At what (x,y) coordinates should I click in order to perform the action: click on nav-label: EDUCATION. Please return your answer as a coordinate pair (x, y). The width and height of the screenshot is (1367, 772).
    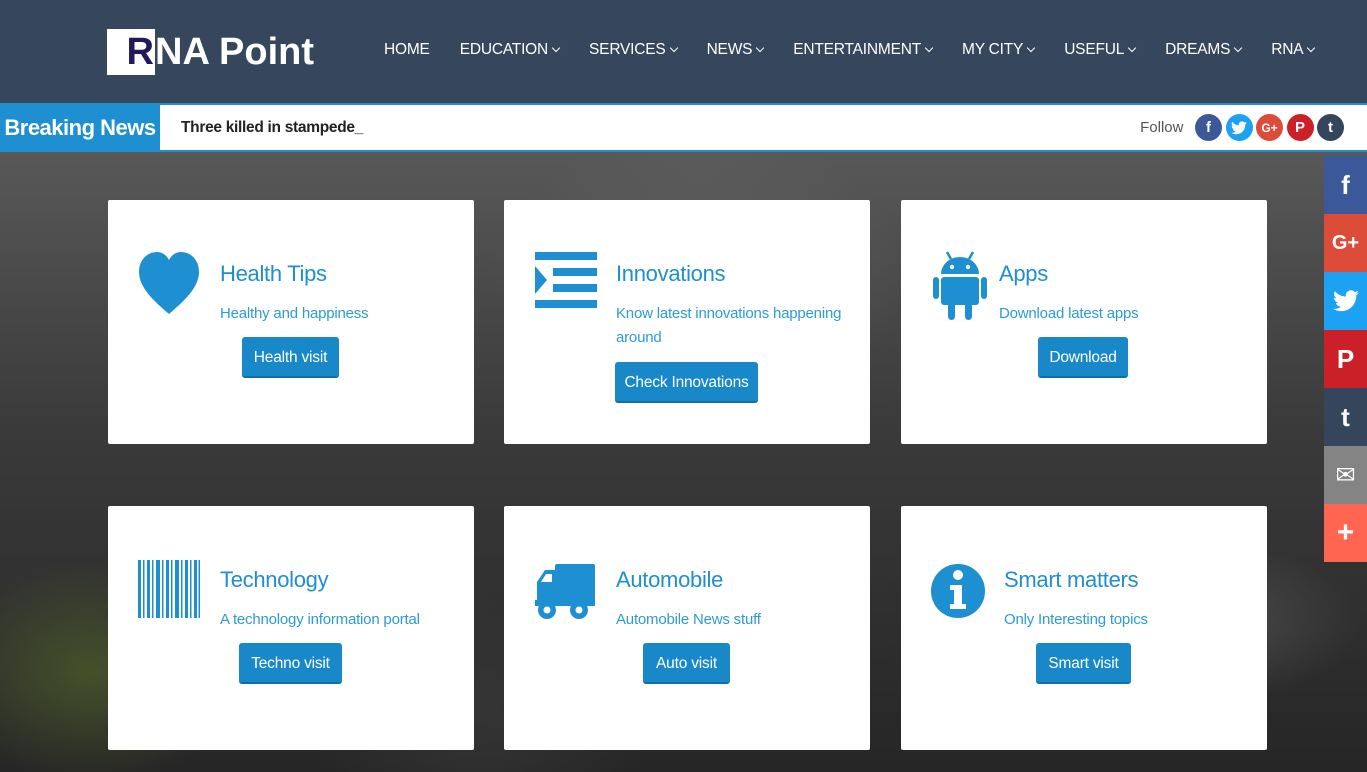
    Looking at the image, I should click on (504, 49).